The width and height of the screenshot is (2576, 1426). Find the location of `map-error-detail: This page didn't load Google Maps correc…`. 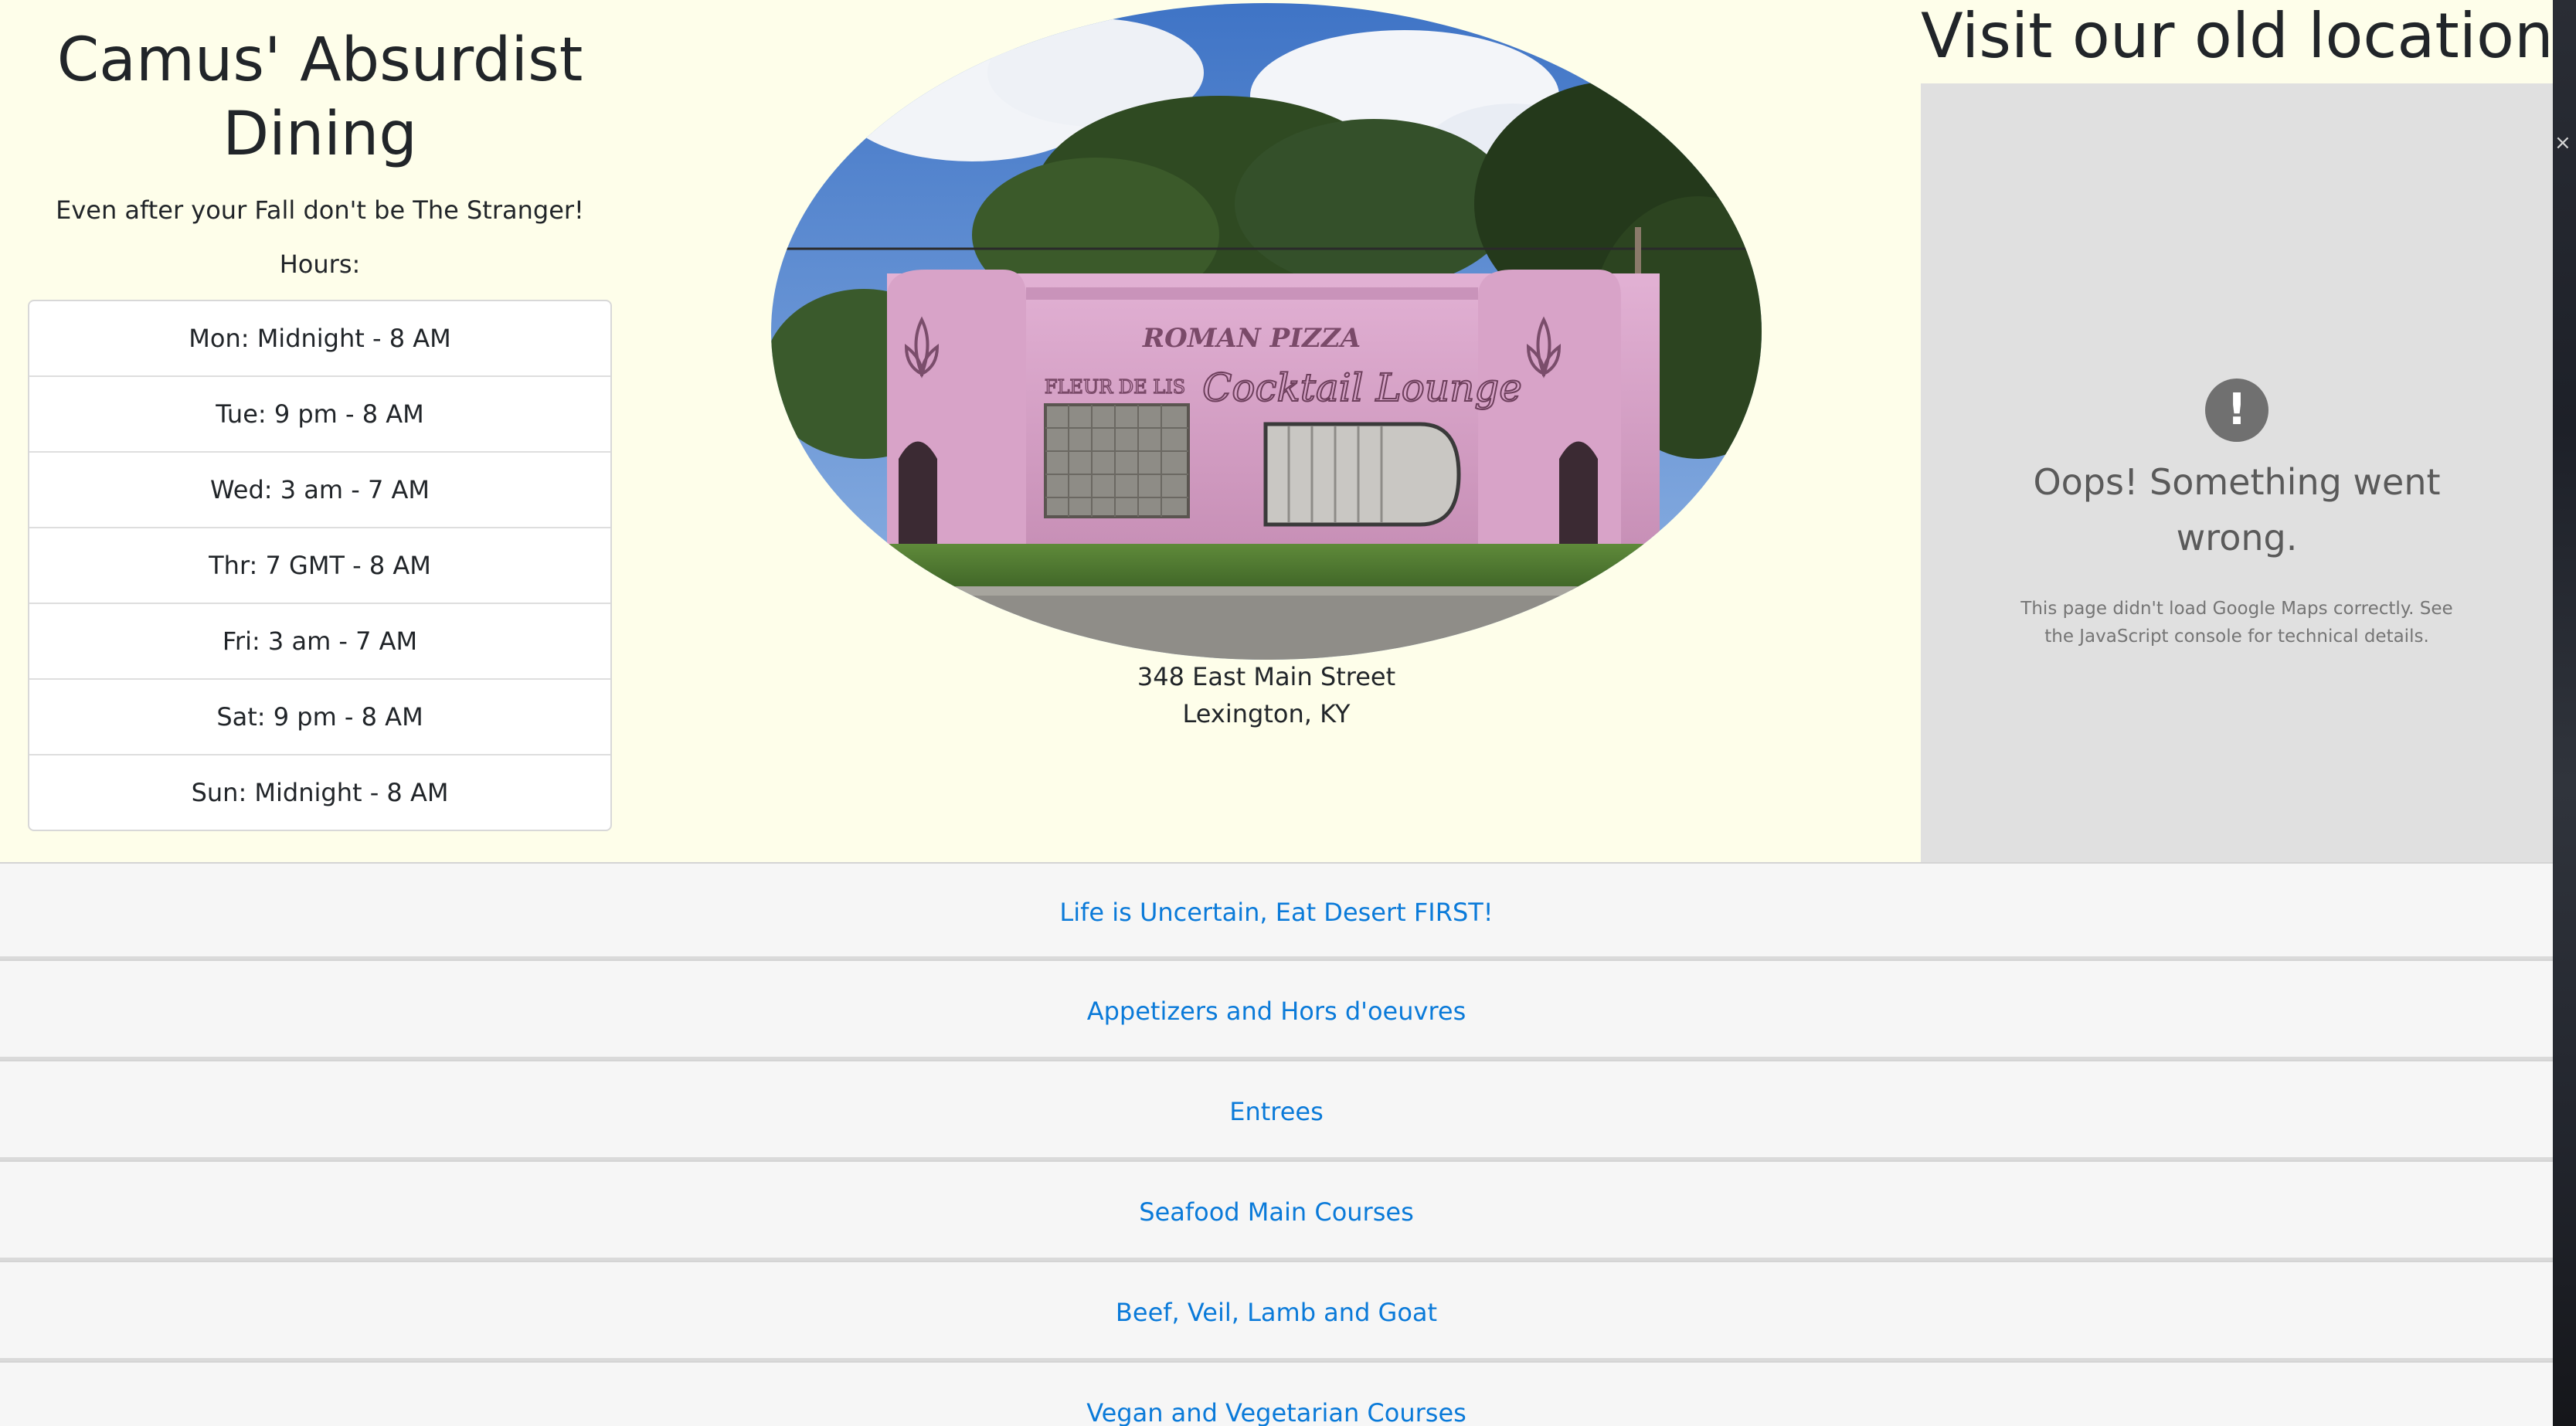

map-error-detail: This page didn't load Google Maps correc… is located at coordinates (2236, 623).